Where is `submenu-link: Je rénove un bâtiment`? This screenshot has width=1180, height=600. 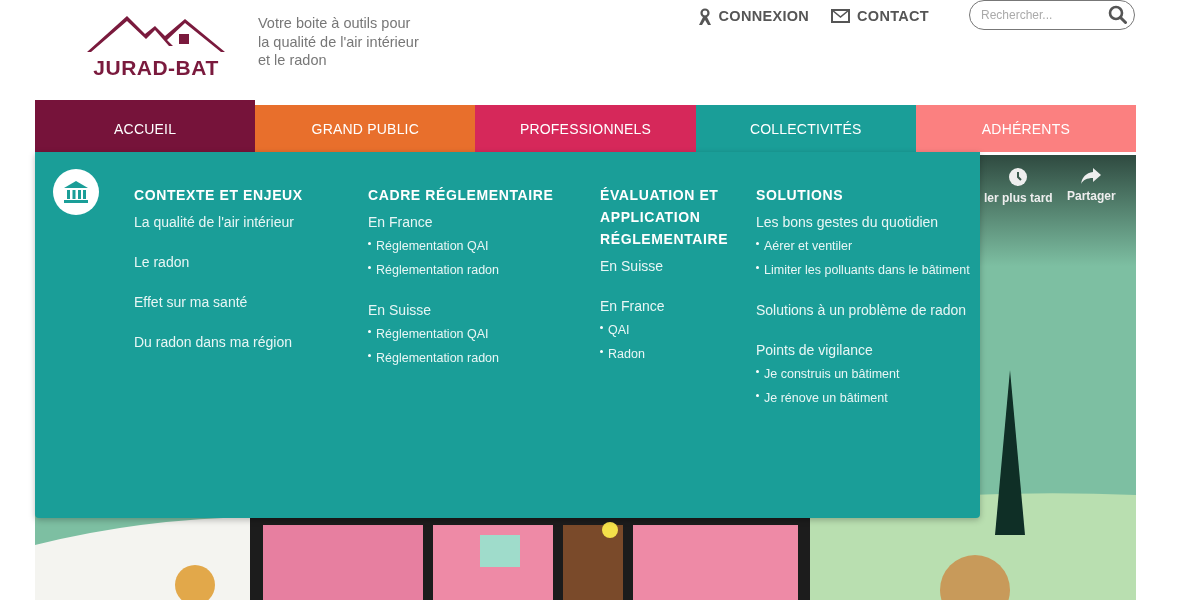
submenu-link: Je rénove un bâtiment is located at coordinates (826, 398).